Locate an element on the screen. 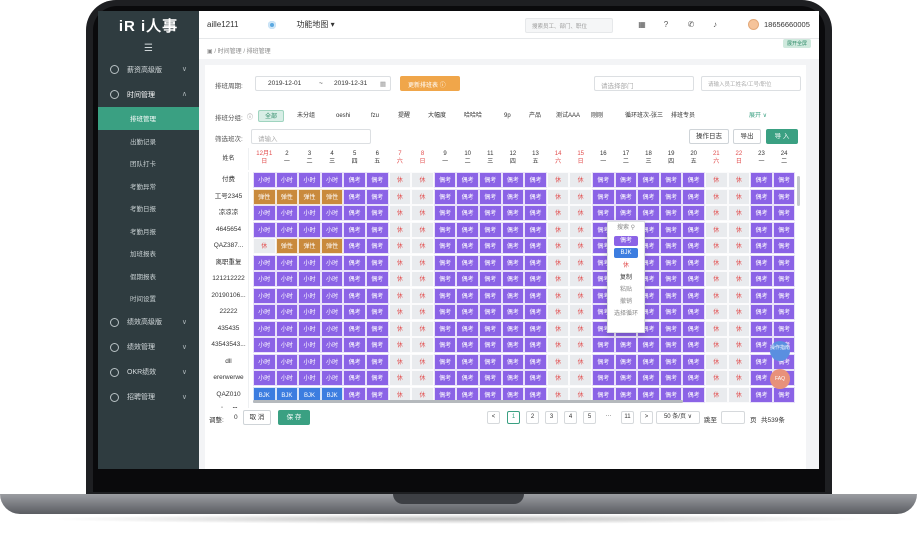 This screenshot has width=917, height=540. sidebar-group2-2: OKR绩效 ∨ is located at coordinates (148, 372).